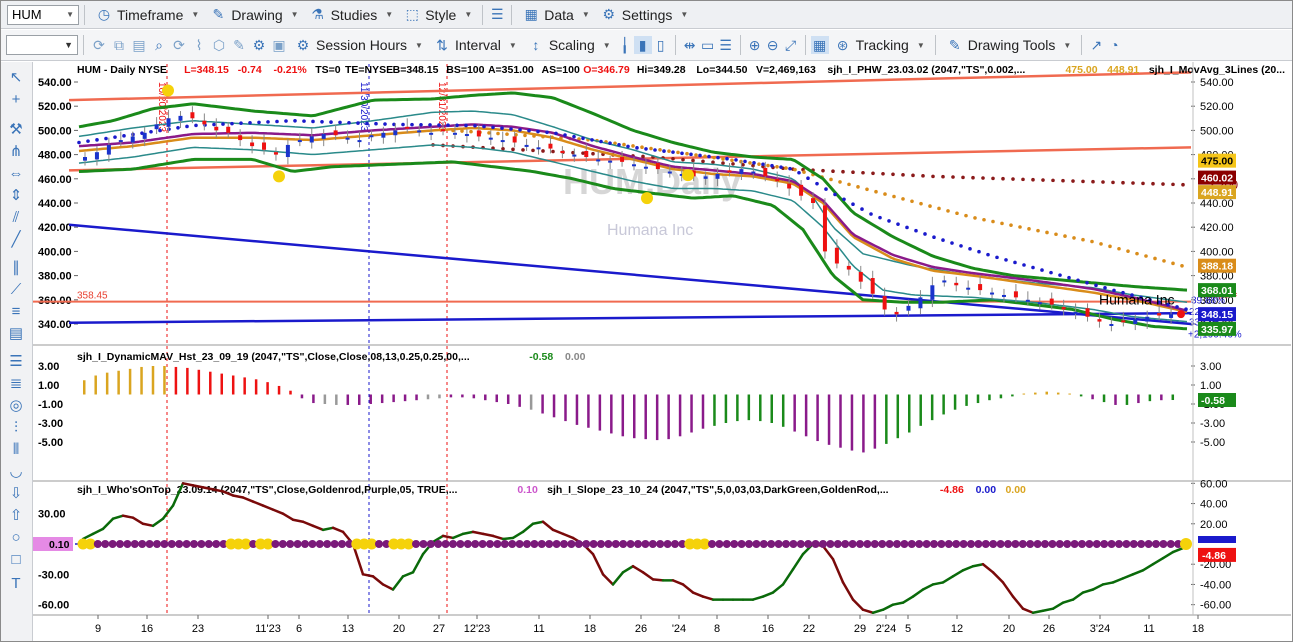 This screenshot has height=642, width=1293. Describe the element at coordinates (42, 45) in the screenshot. I see `drawing-object-dropdown: ▼` at that location.